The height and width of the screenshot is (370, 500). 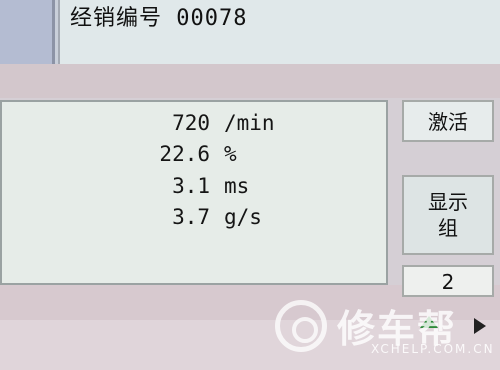 I want to click on reading-value: 3.1, so click(x=191, y=186).